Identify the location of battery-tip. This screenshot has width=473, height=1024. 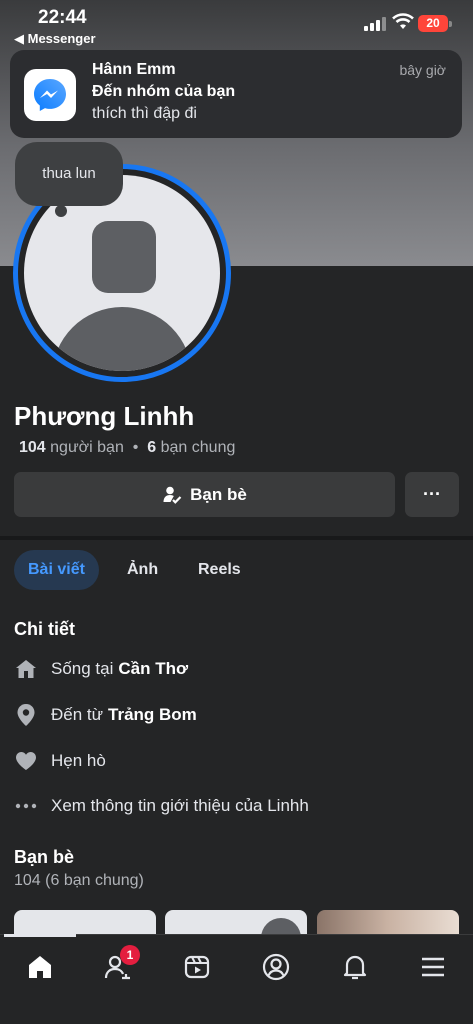
(450, 24).